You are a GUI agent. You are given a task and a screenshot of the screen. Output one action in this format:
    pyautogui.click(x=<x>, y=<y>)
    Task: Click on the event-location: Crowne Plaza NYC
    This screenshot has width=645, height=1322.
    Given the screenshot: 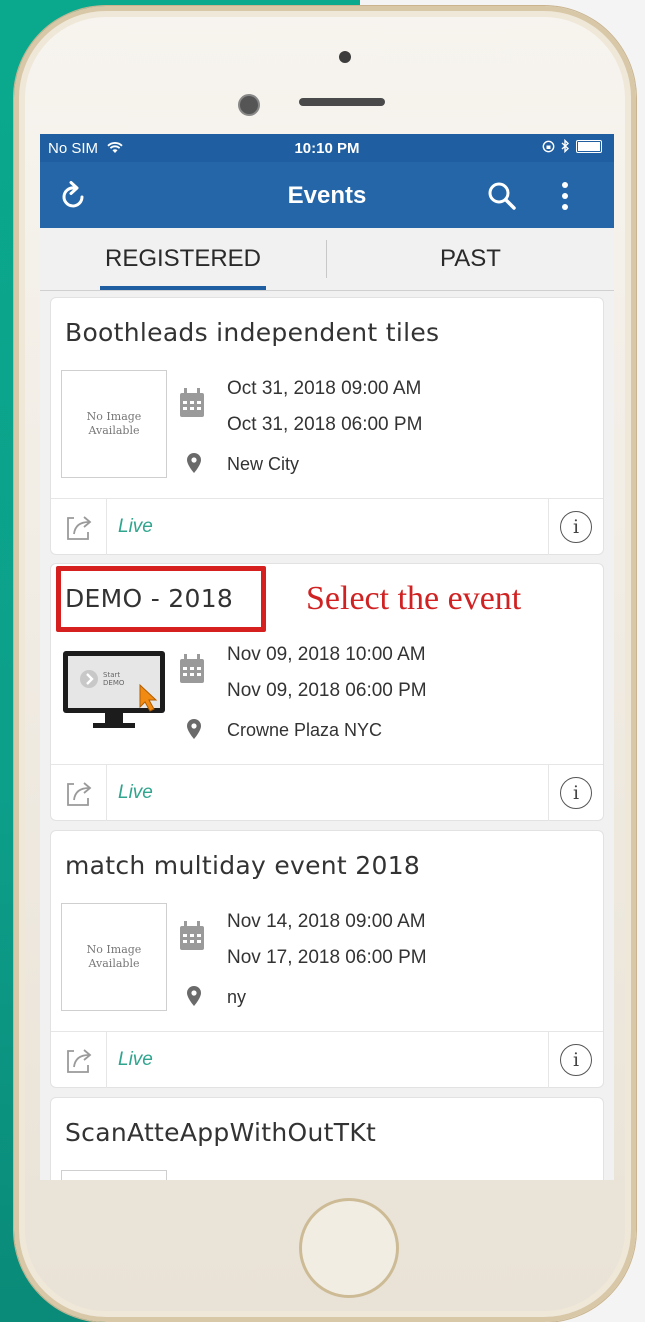 What is the action you would take?
    pyautogui.click(x=305, y=730)
    